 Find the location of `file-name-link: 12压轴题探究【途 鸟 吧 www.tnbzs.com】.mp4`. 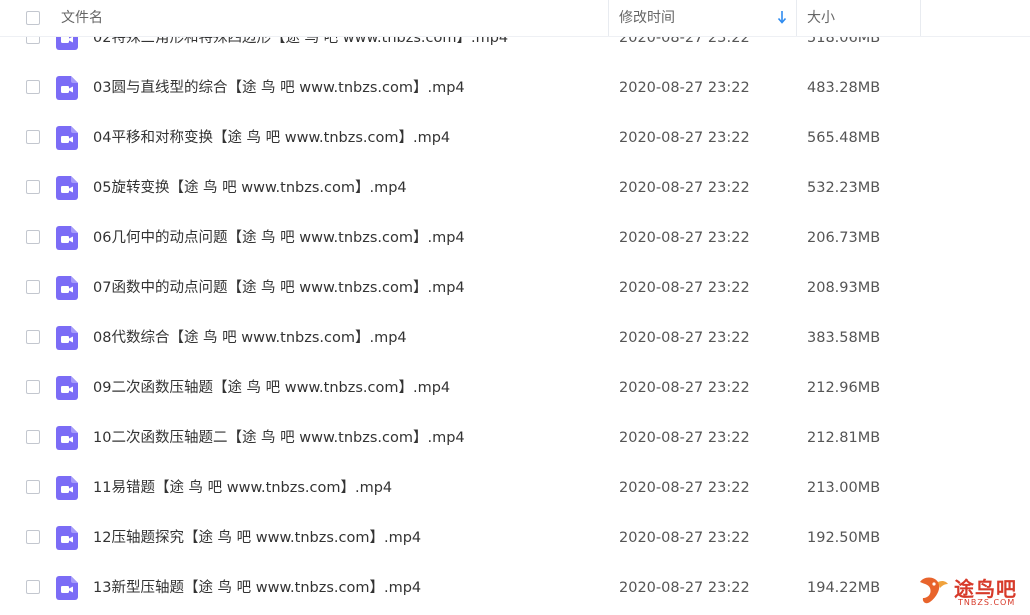

file-name-link: 12压轴题探究【途 鸟 吧 www.tnbzs.com】.mp4 is located at coordinates (257, 538).